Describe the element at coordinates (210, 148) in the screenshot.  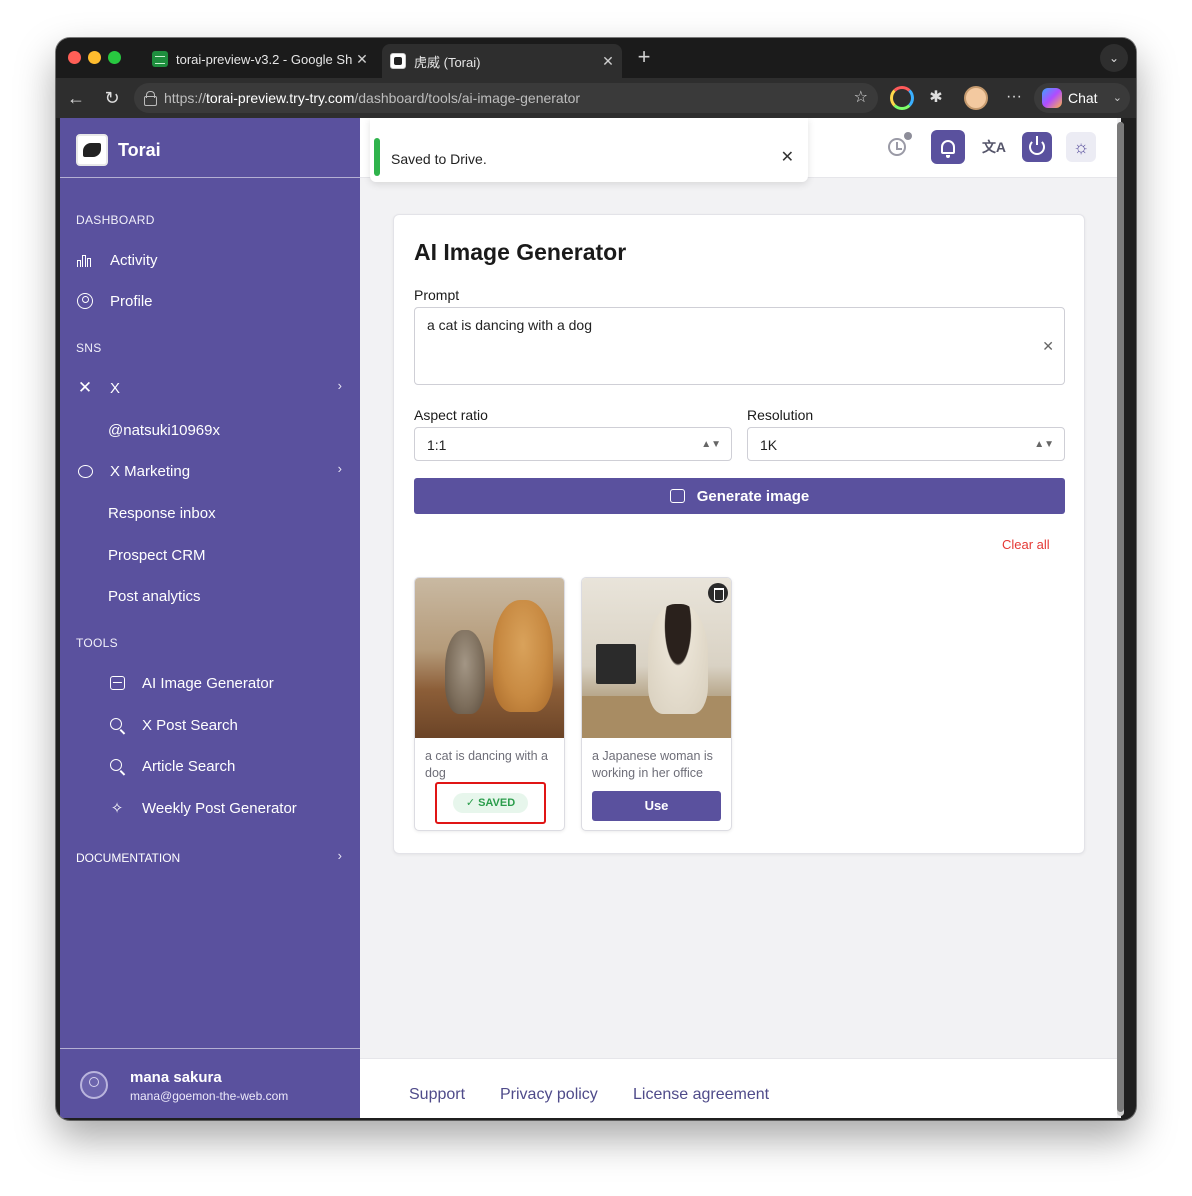
I see `brand-header: Torai` at that location.